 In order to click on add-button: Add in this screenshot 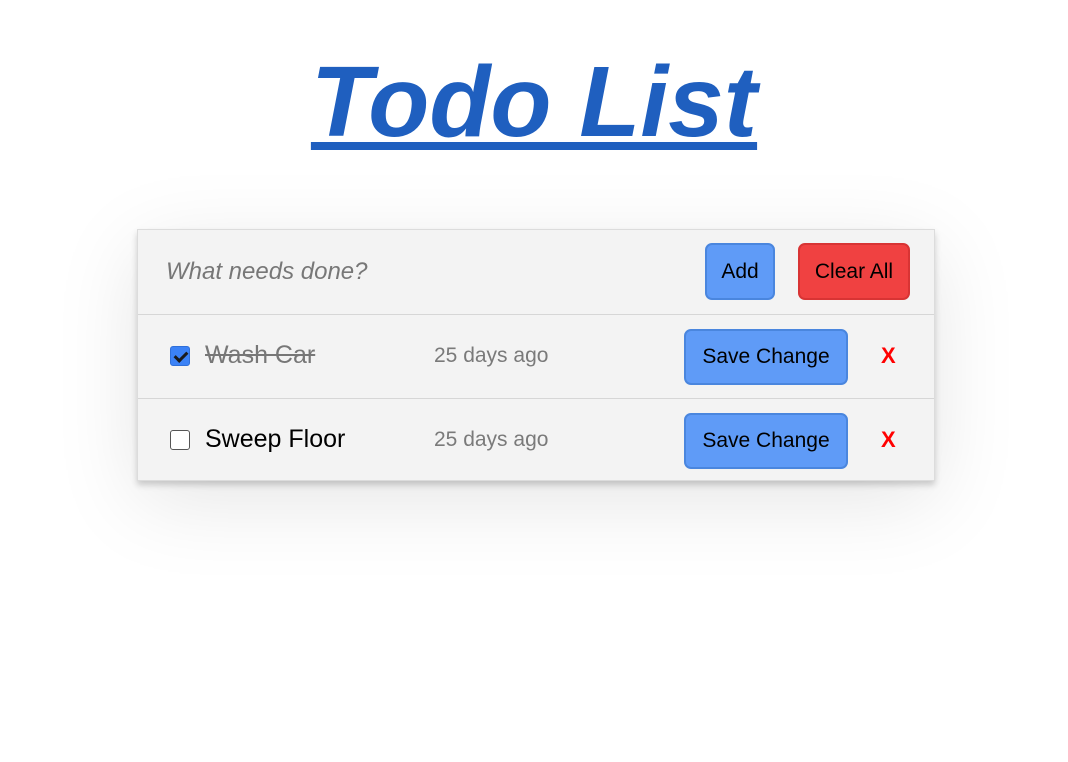, I will do `click(740, 271)`.